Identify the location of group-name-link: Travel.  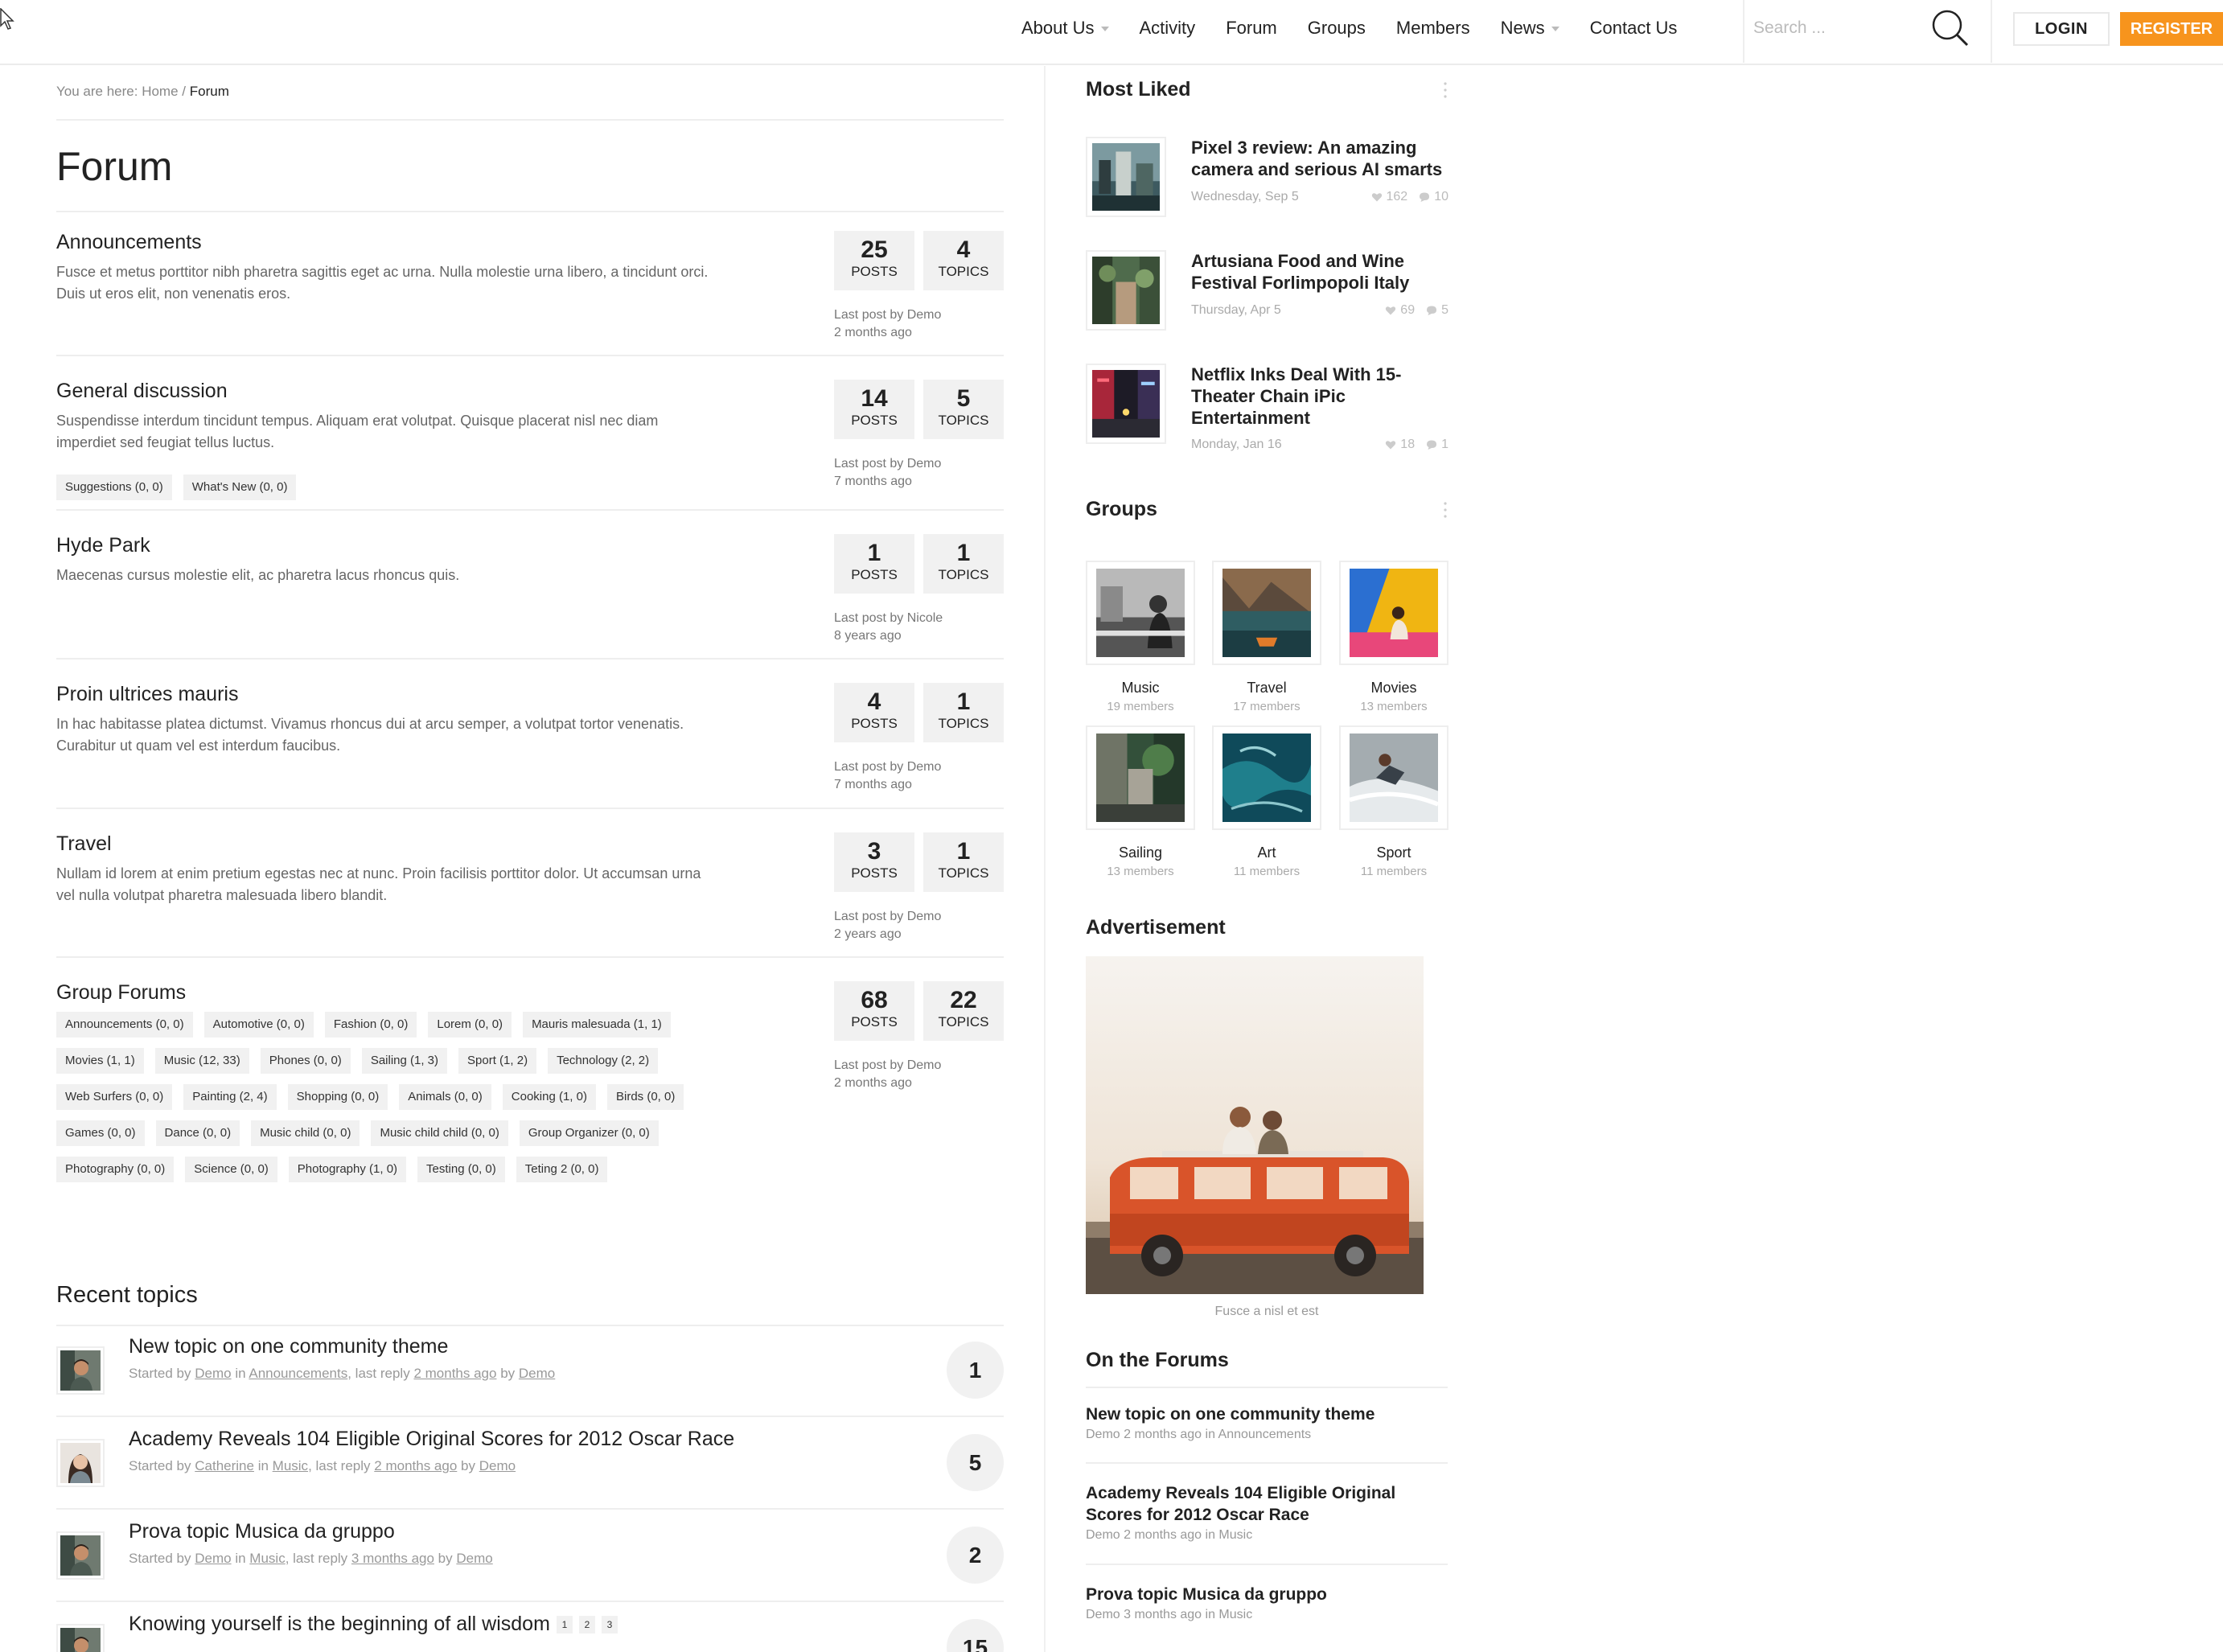
(1266, 688).